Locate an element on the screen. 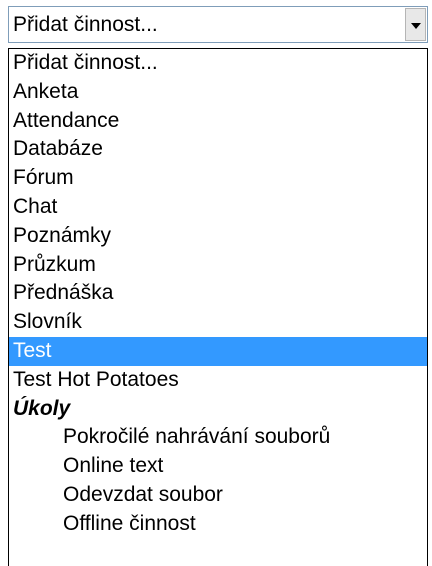 This screenshot has width=432, height=566. option-poznamky: Poznámky is located at coordinates (218, 236).